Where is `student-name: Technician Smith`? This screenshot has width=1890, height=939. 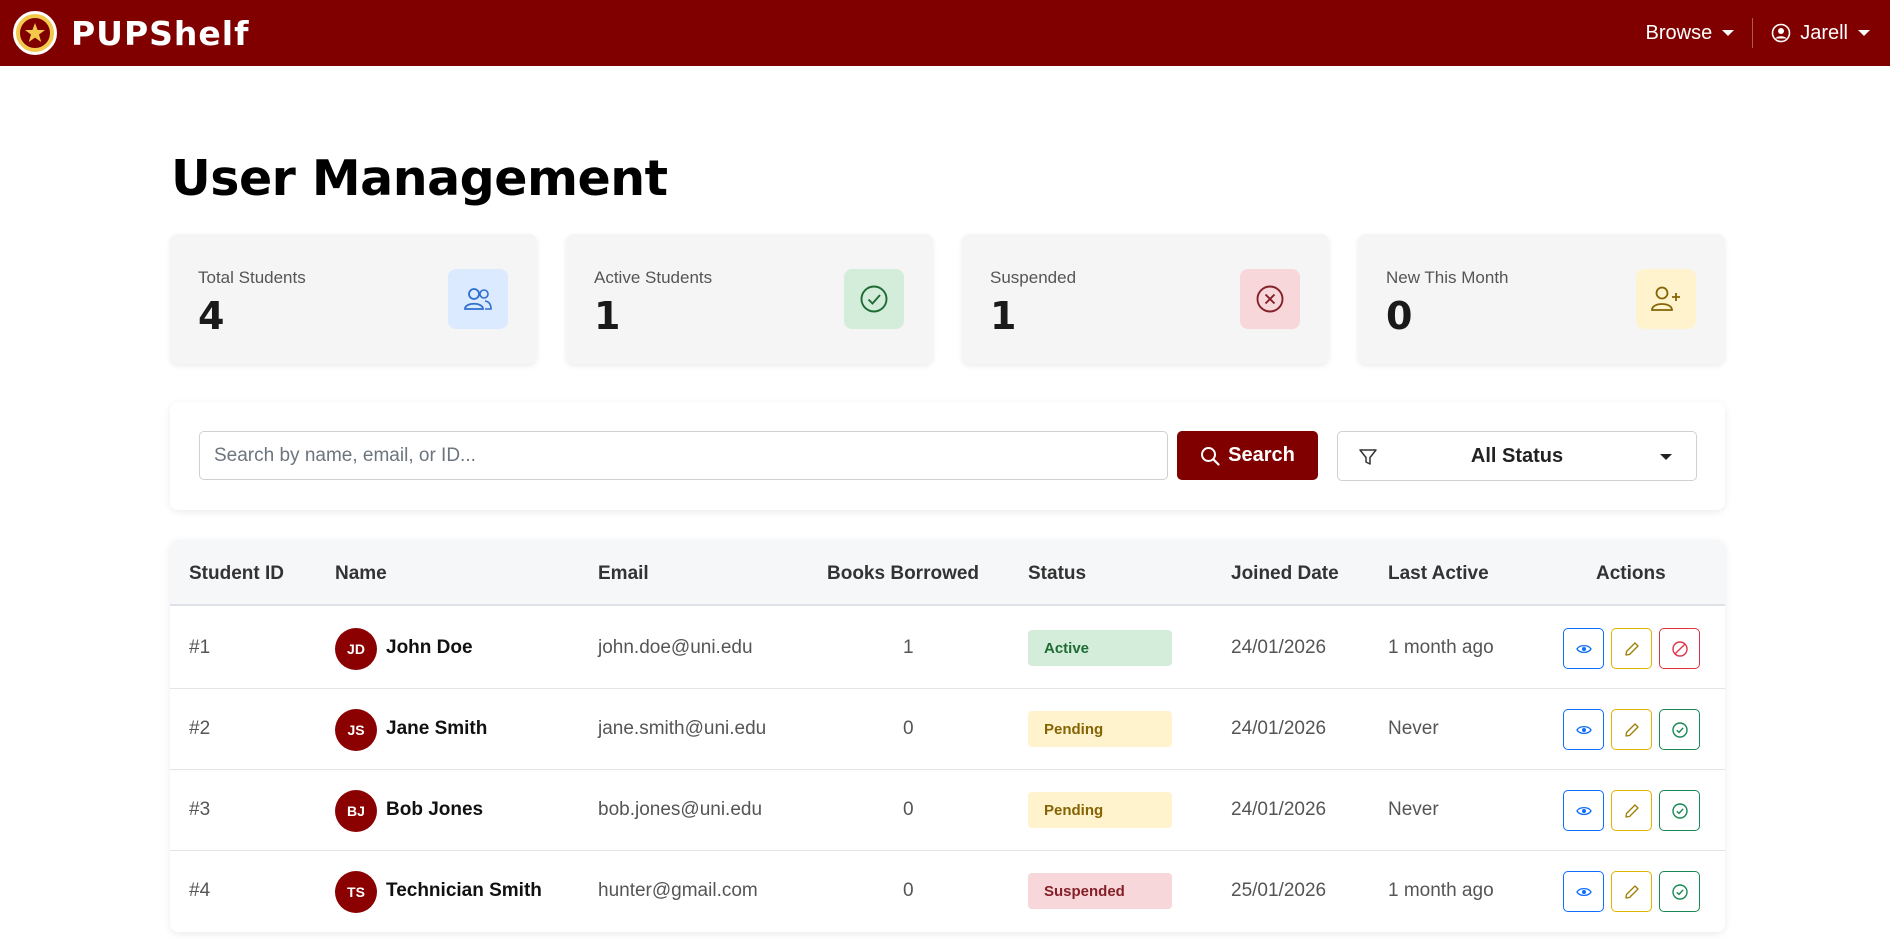 student-name: Technician Smith is located at coordinates (464, 890).